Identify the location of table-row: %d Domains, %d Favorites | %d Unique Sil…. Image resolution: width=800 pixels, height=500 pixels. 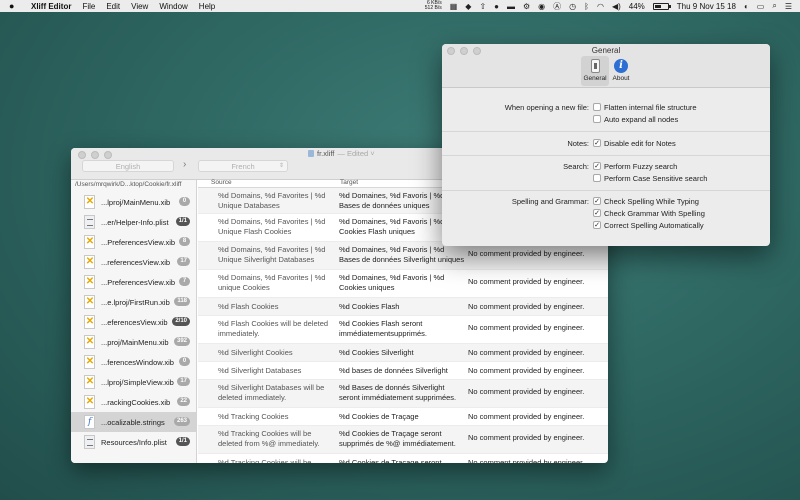
(403, 256).